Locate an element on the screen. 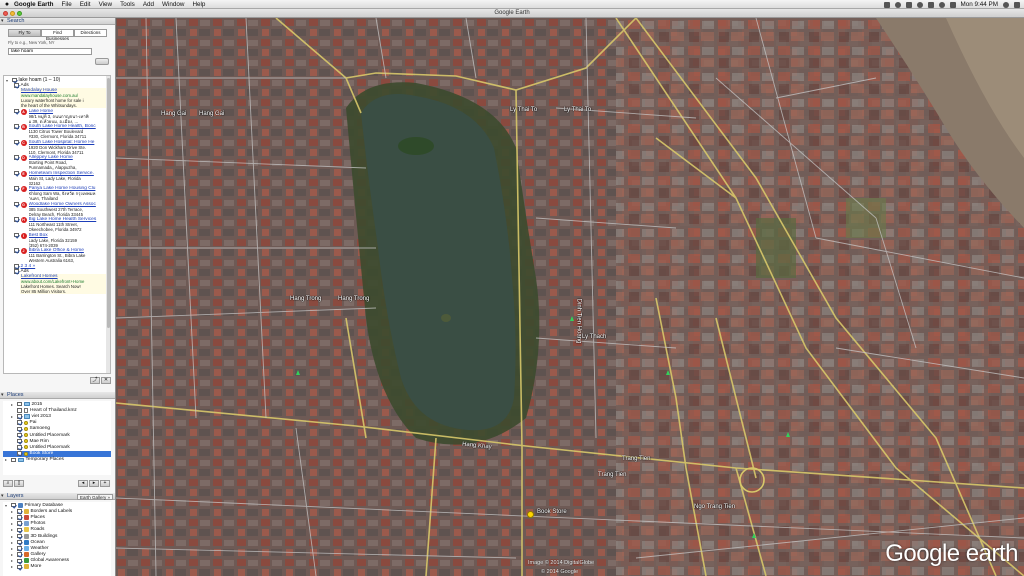  zoom-window-icon is located at coordinates (19, 13).